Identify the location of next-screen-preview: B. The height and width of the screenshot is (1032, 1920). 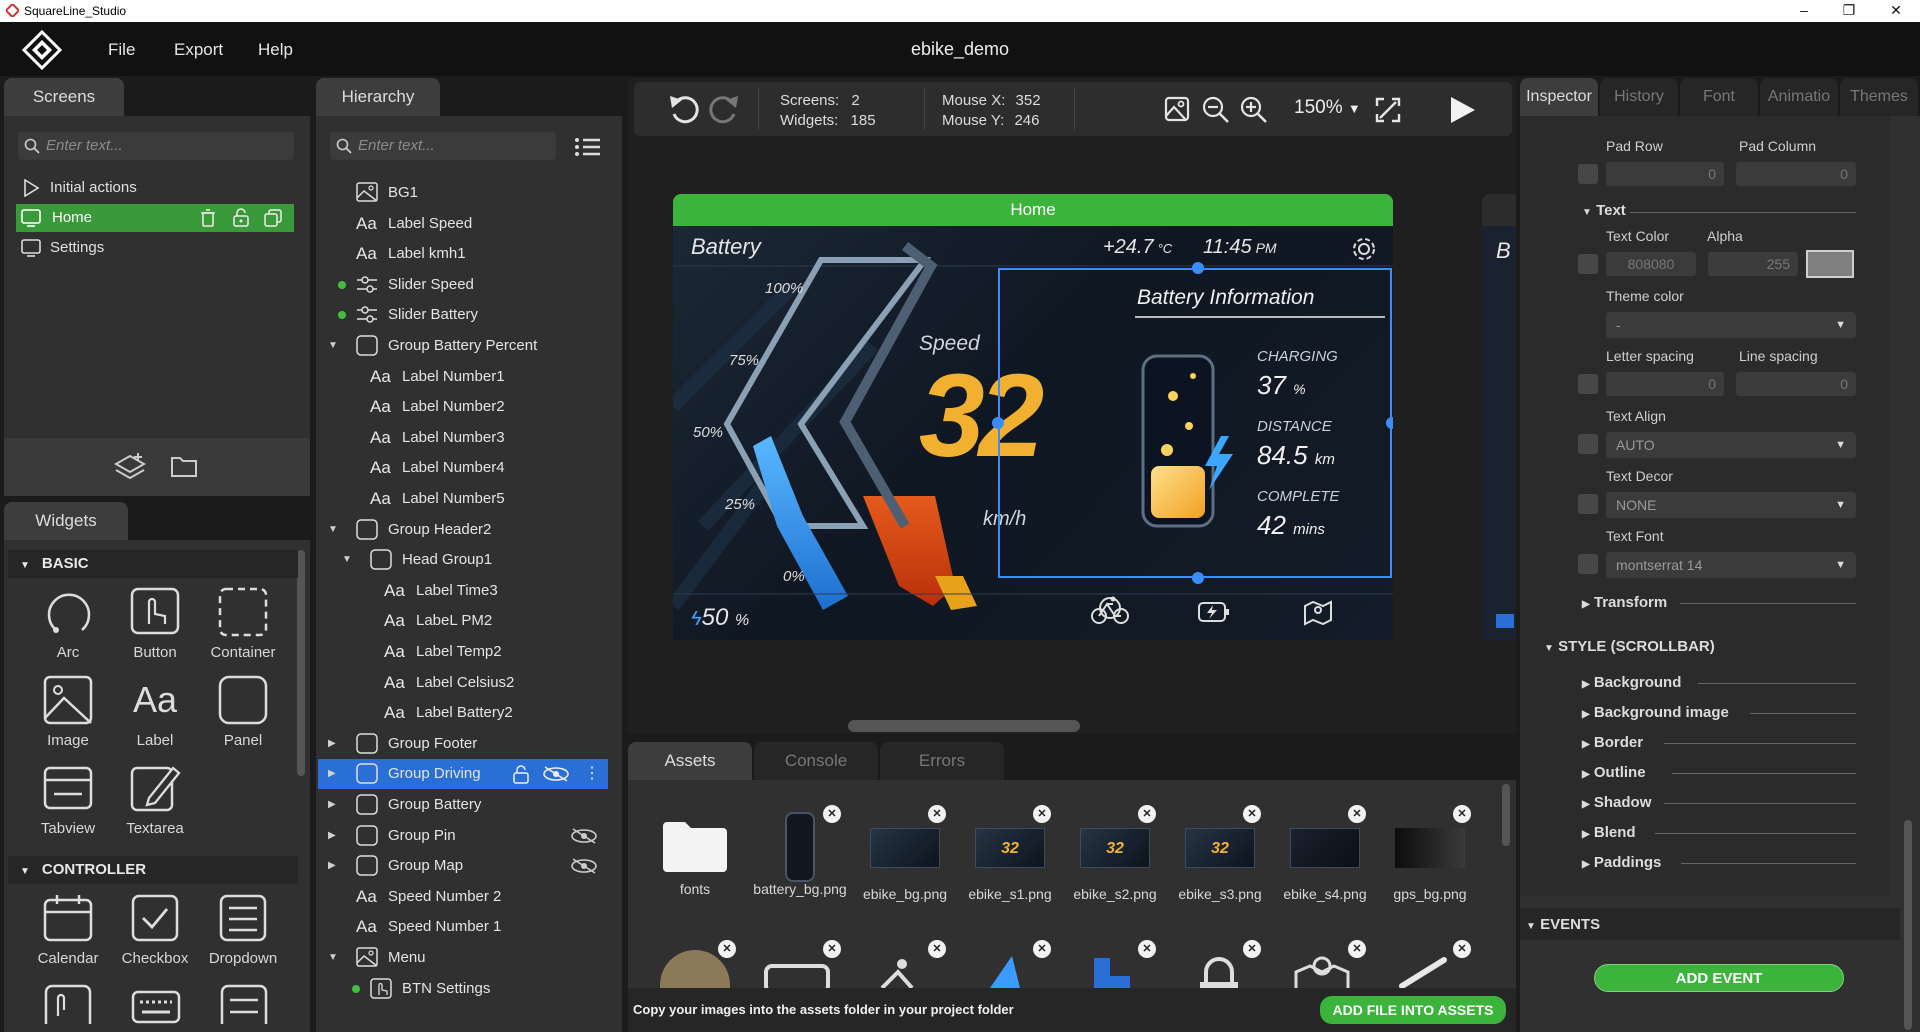
(1499, 417).